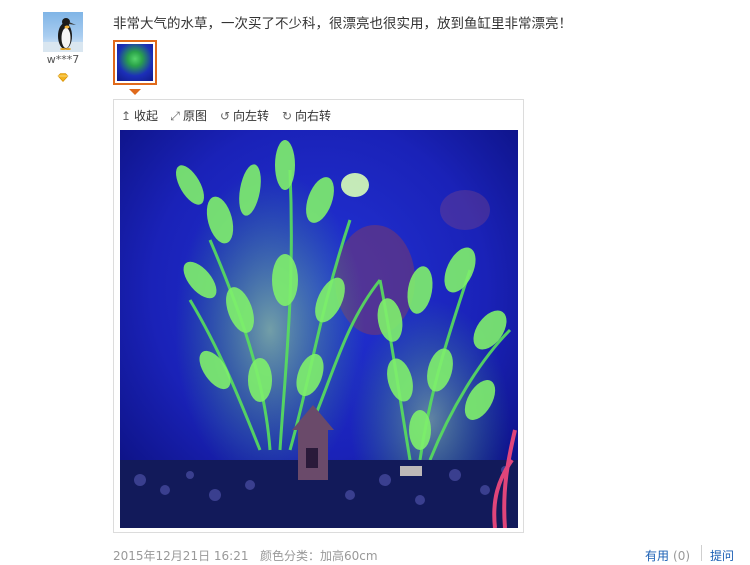 This screenshot has height=565, width=750. Describe the element at coordinates (319, 556) in the screenshot. I see `product-variant: 颜色分类：加高60cm` at that location.